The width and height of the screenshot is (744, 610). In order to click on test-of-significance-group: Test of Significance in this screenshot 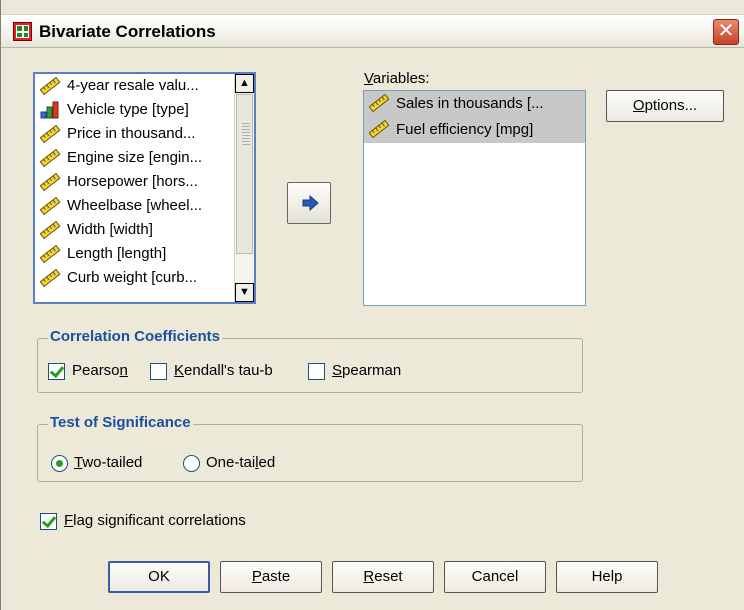, I will do `click(310, 448)`.